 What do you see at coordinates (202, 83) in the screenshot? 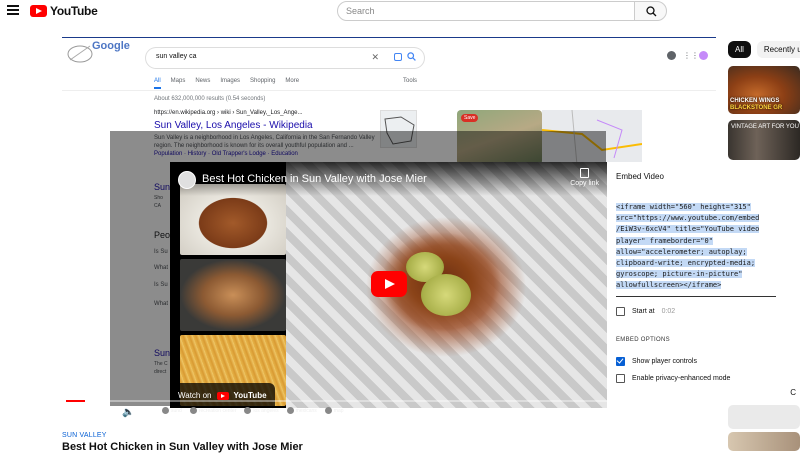
I see `tab-news: News` at bounding box center [202, 83].